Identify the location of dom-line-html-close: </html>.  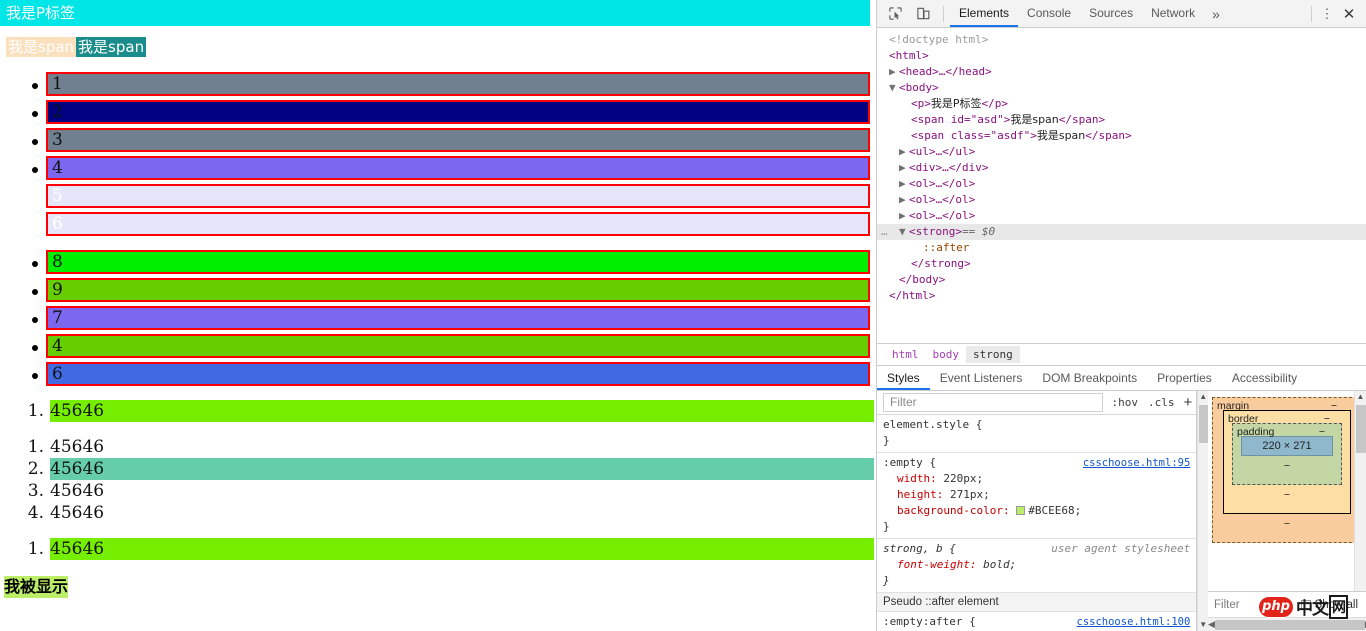
(1121, 296).